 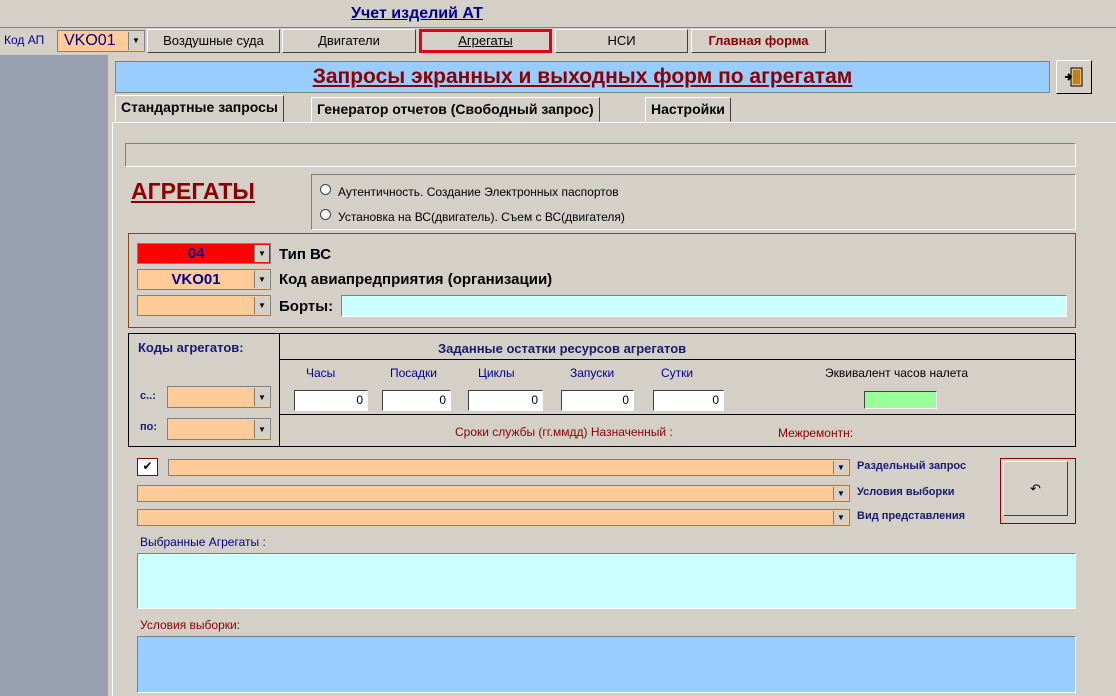 What do you see at coordinates (688, 109) in the screenshot?
I see `tab-settings: Настройки` at bounding box center [688, 109].